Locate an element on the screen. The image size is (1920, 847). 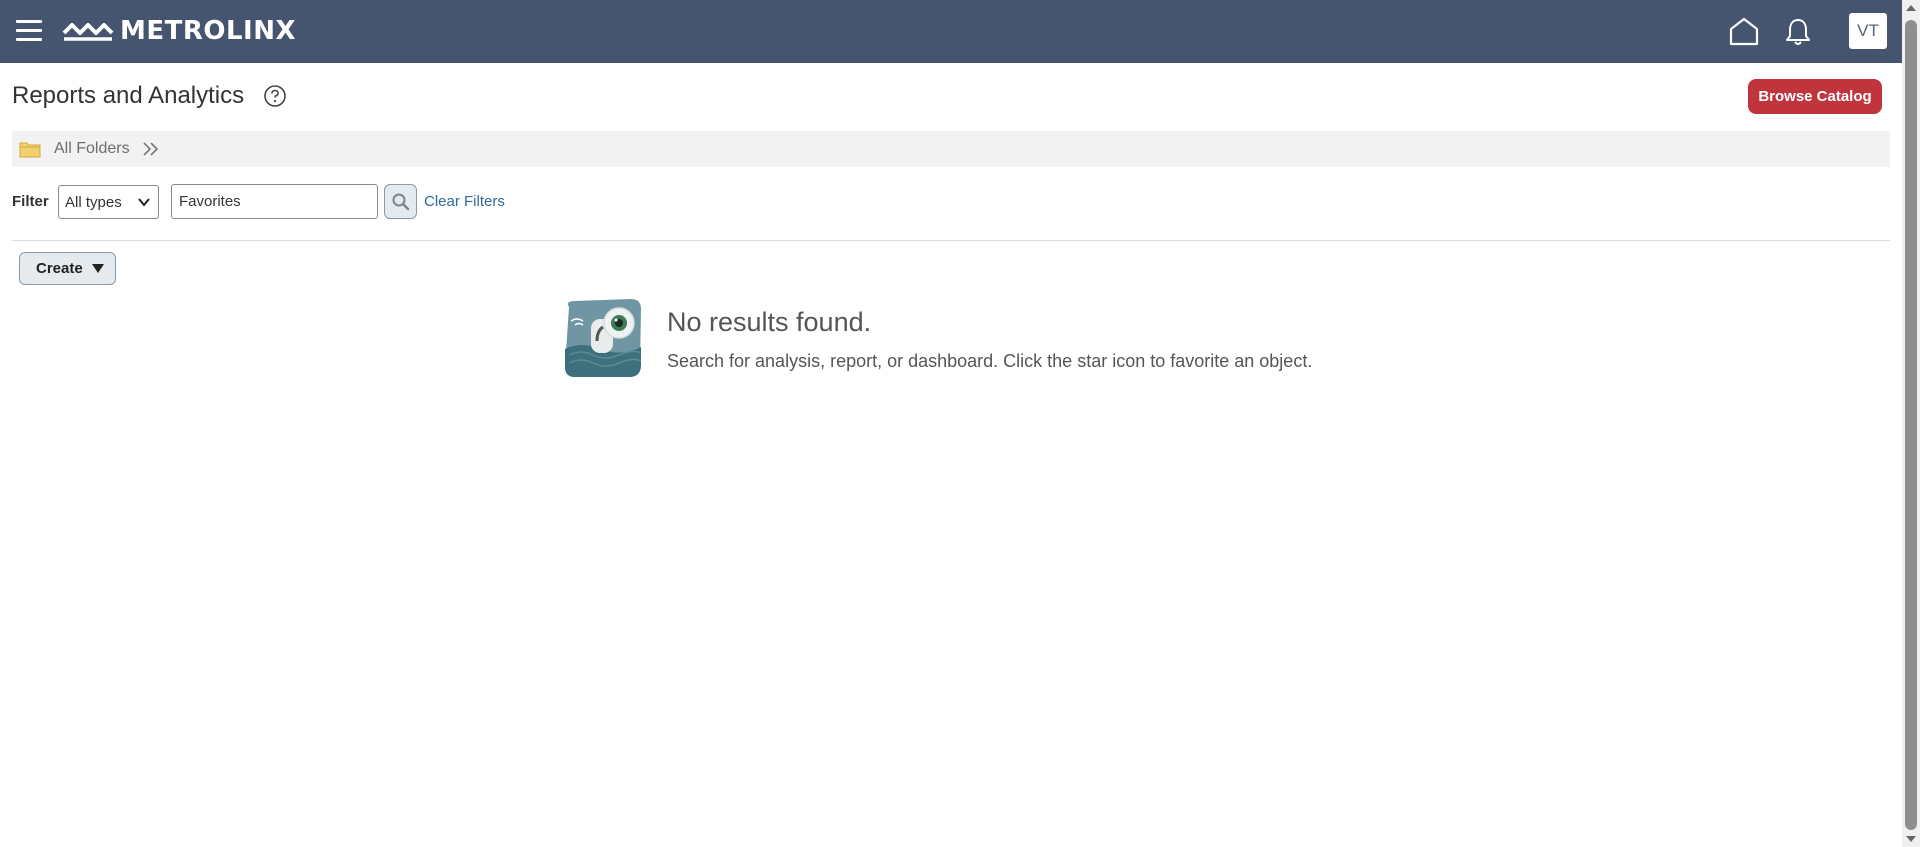
divider is located at coordinates (951, 240).